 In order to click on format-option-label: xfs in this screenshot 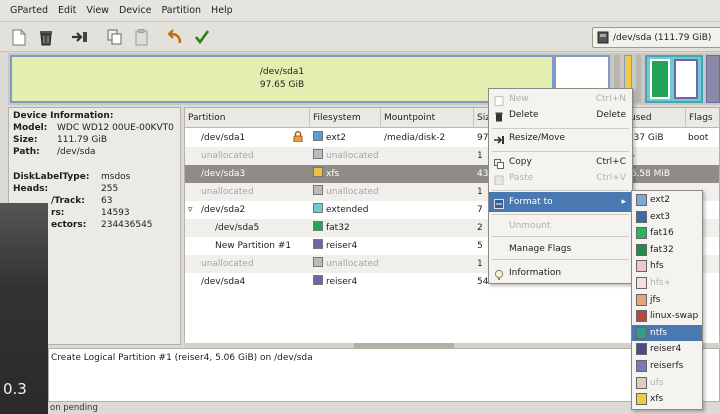, I will do `click(657, 399)`.